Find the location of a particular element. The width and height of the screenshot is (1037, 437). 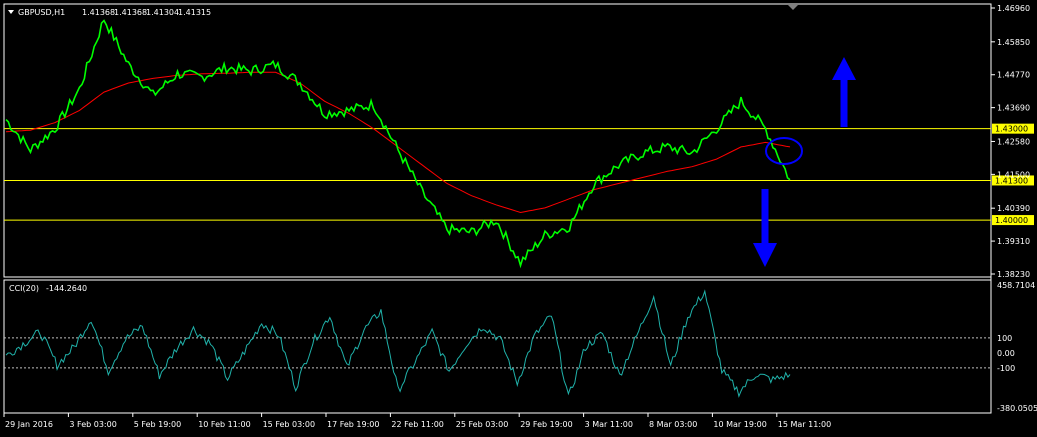

time-tick-label-5: 17 Feb 19:00 is located at coordinates (353, 424).